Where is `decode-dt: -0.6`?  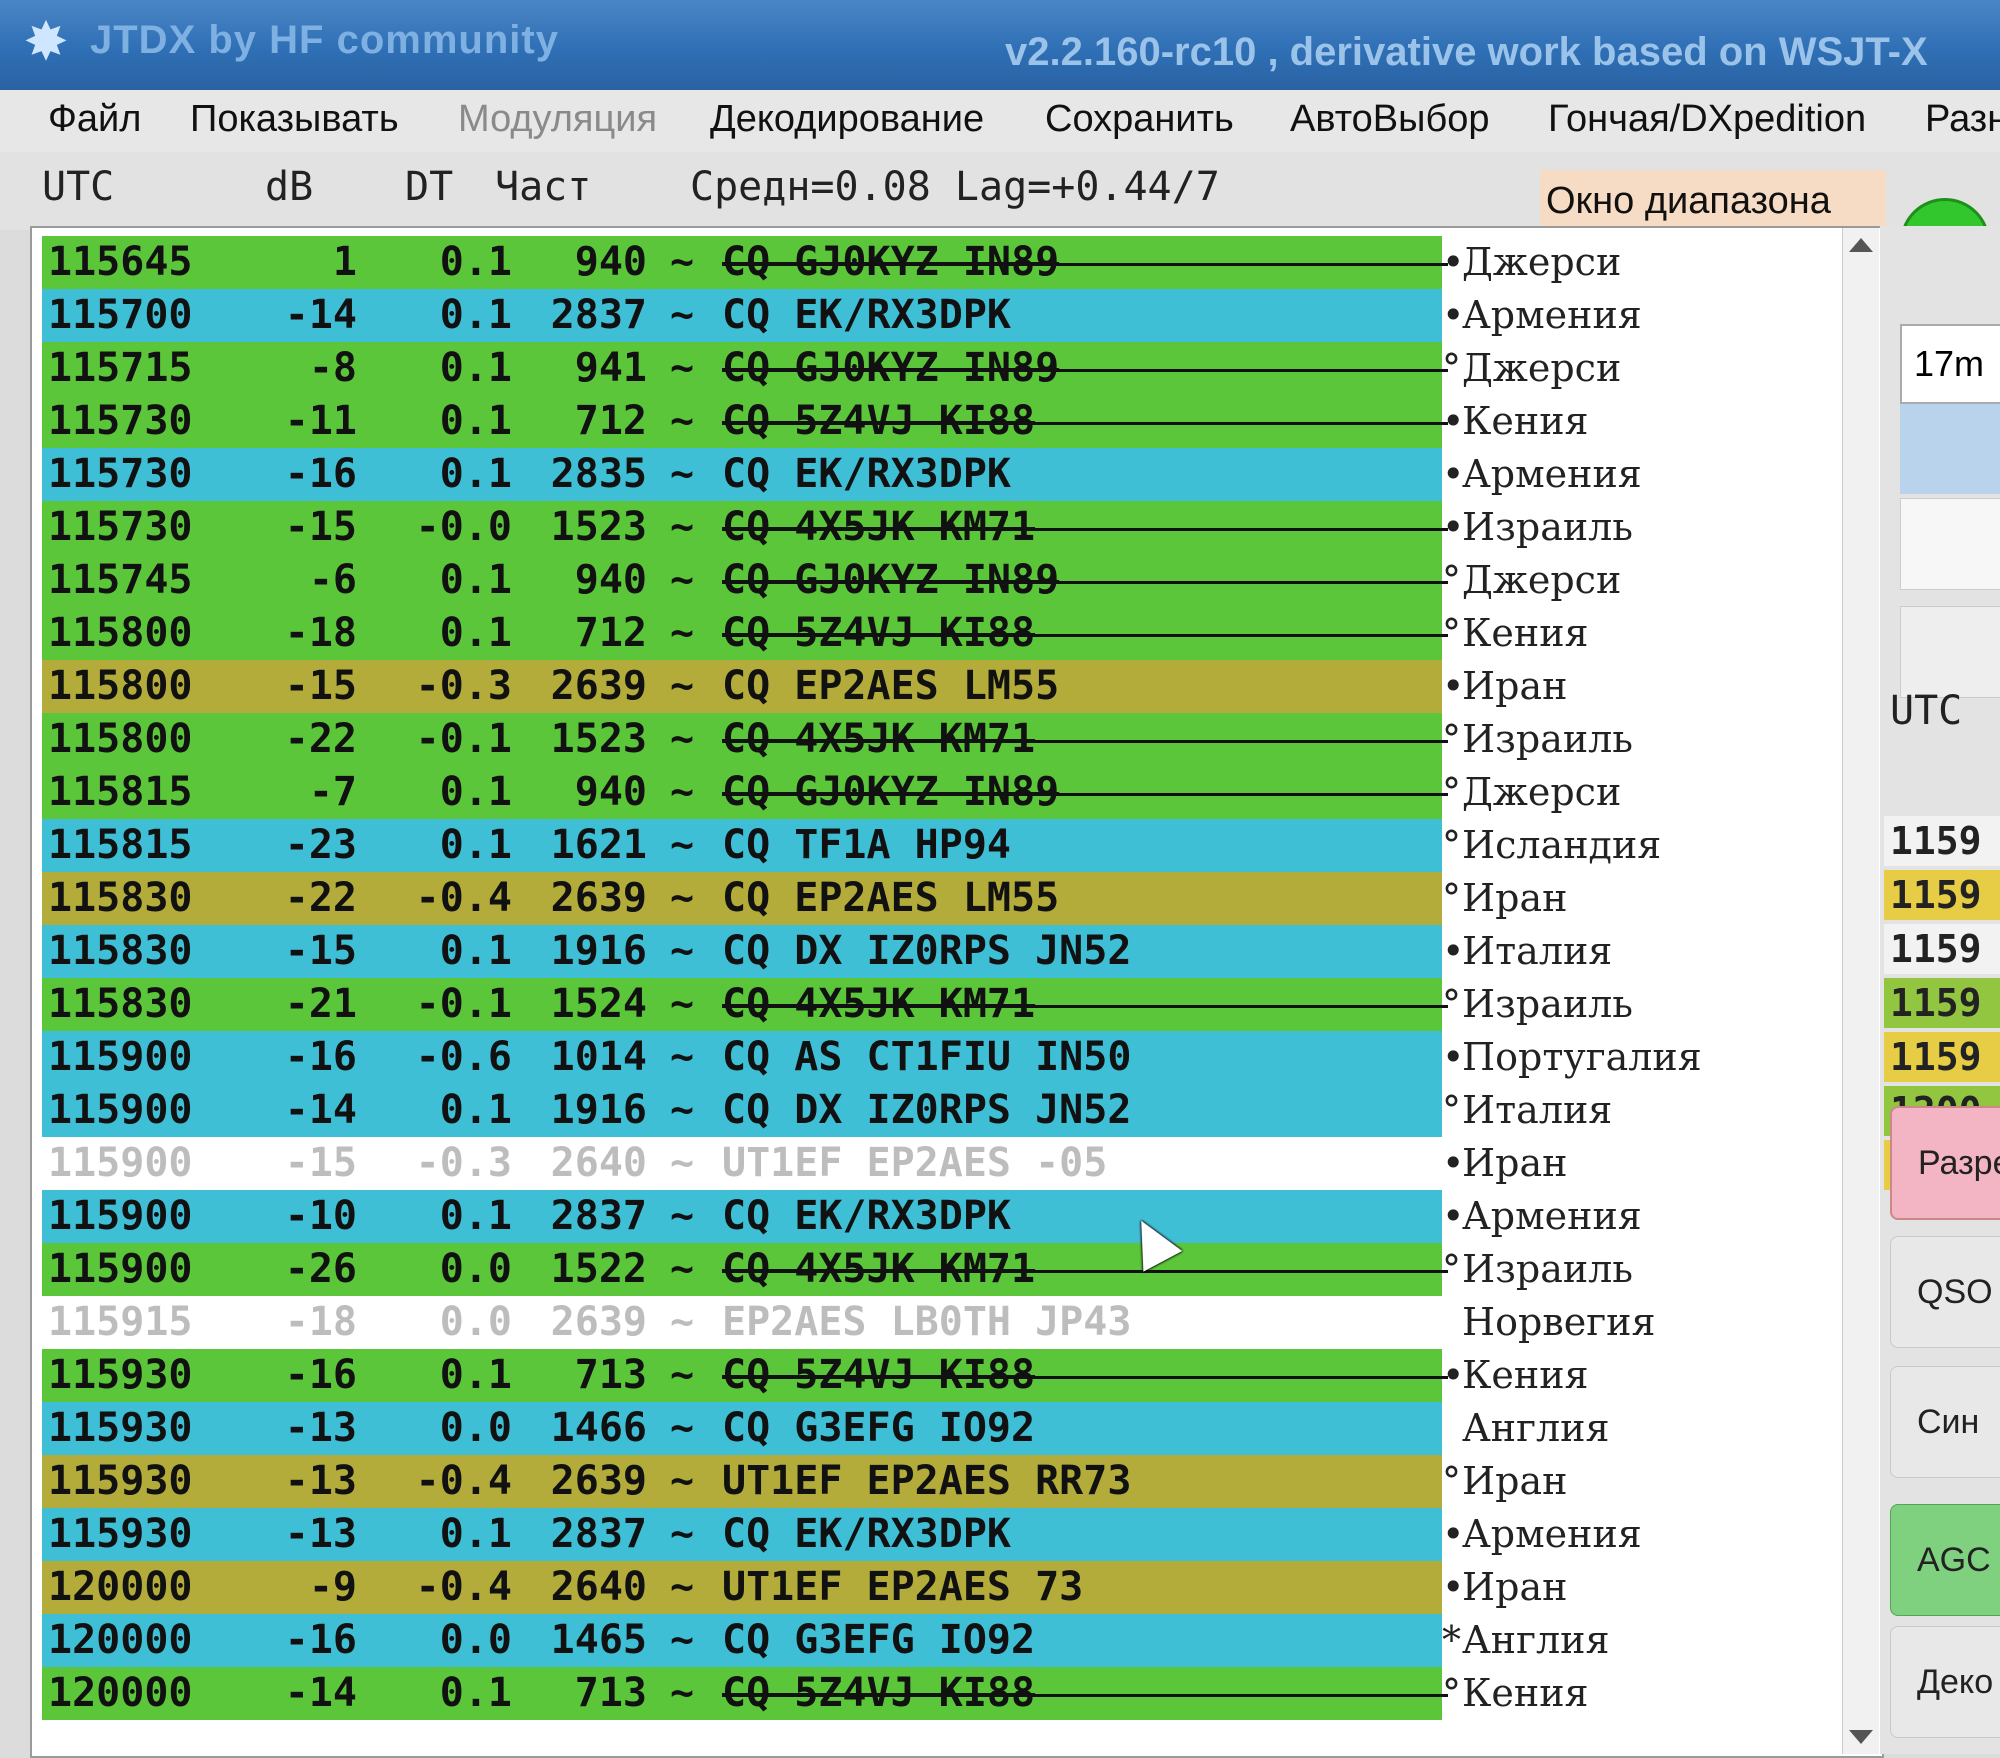
decode-dt: -0.6 is located at coordinates (463, 1057).